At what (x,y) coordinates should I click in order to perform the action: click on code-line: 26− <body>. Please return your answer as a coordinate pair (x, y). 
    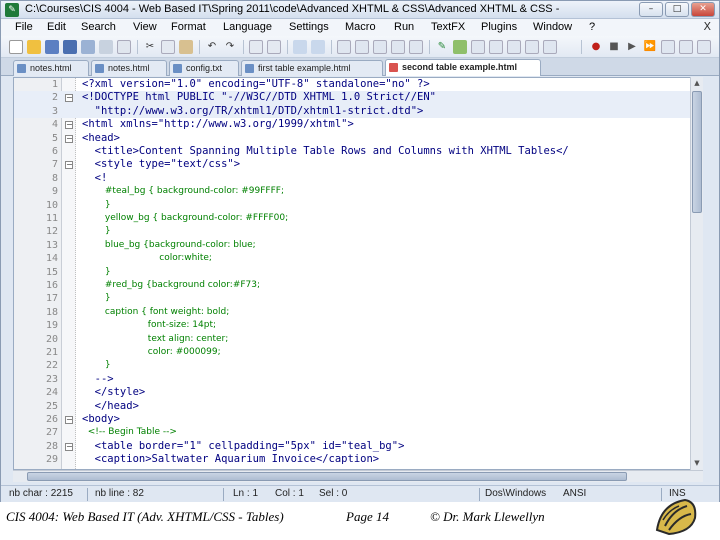
    Looking at the image, I should click on (352, 419).